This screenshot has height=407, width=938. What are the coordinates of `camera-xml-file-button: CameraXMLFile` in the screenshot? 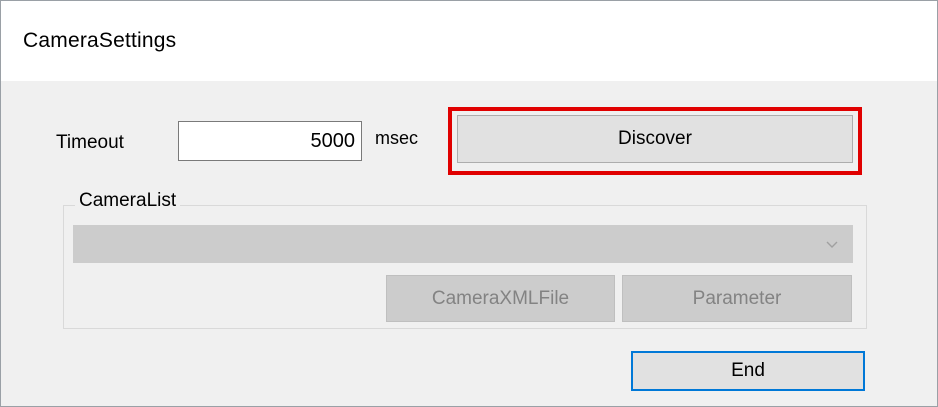 It's located at (500, 298).